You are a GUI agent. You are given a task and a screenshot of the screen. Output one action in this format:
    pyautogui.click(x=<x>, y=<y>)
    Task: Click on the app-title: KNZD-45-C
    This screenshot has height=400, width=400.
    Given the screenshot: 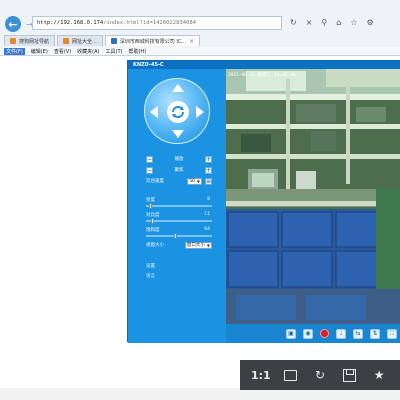 What is the action you would take?
    pyautogui.click(x=264, y=65)
    